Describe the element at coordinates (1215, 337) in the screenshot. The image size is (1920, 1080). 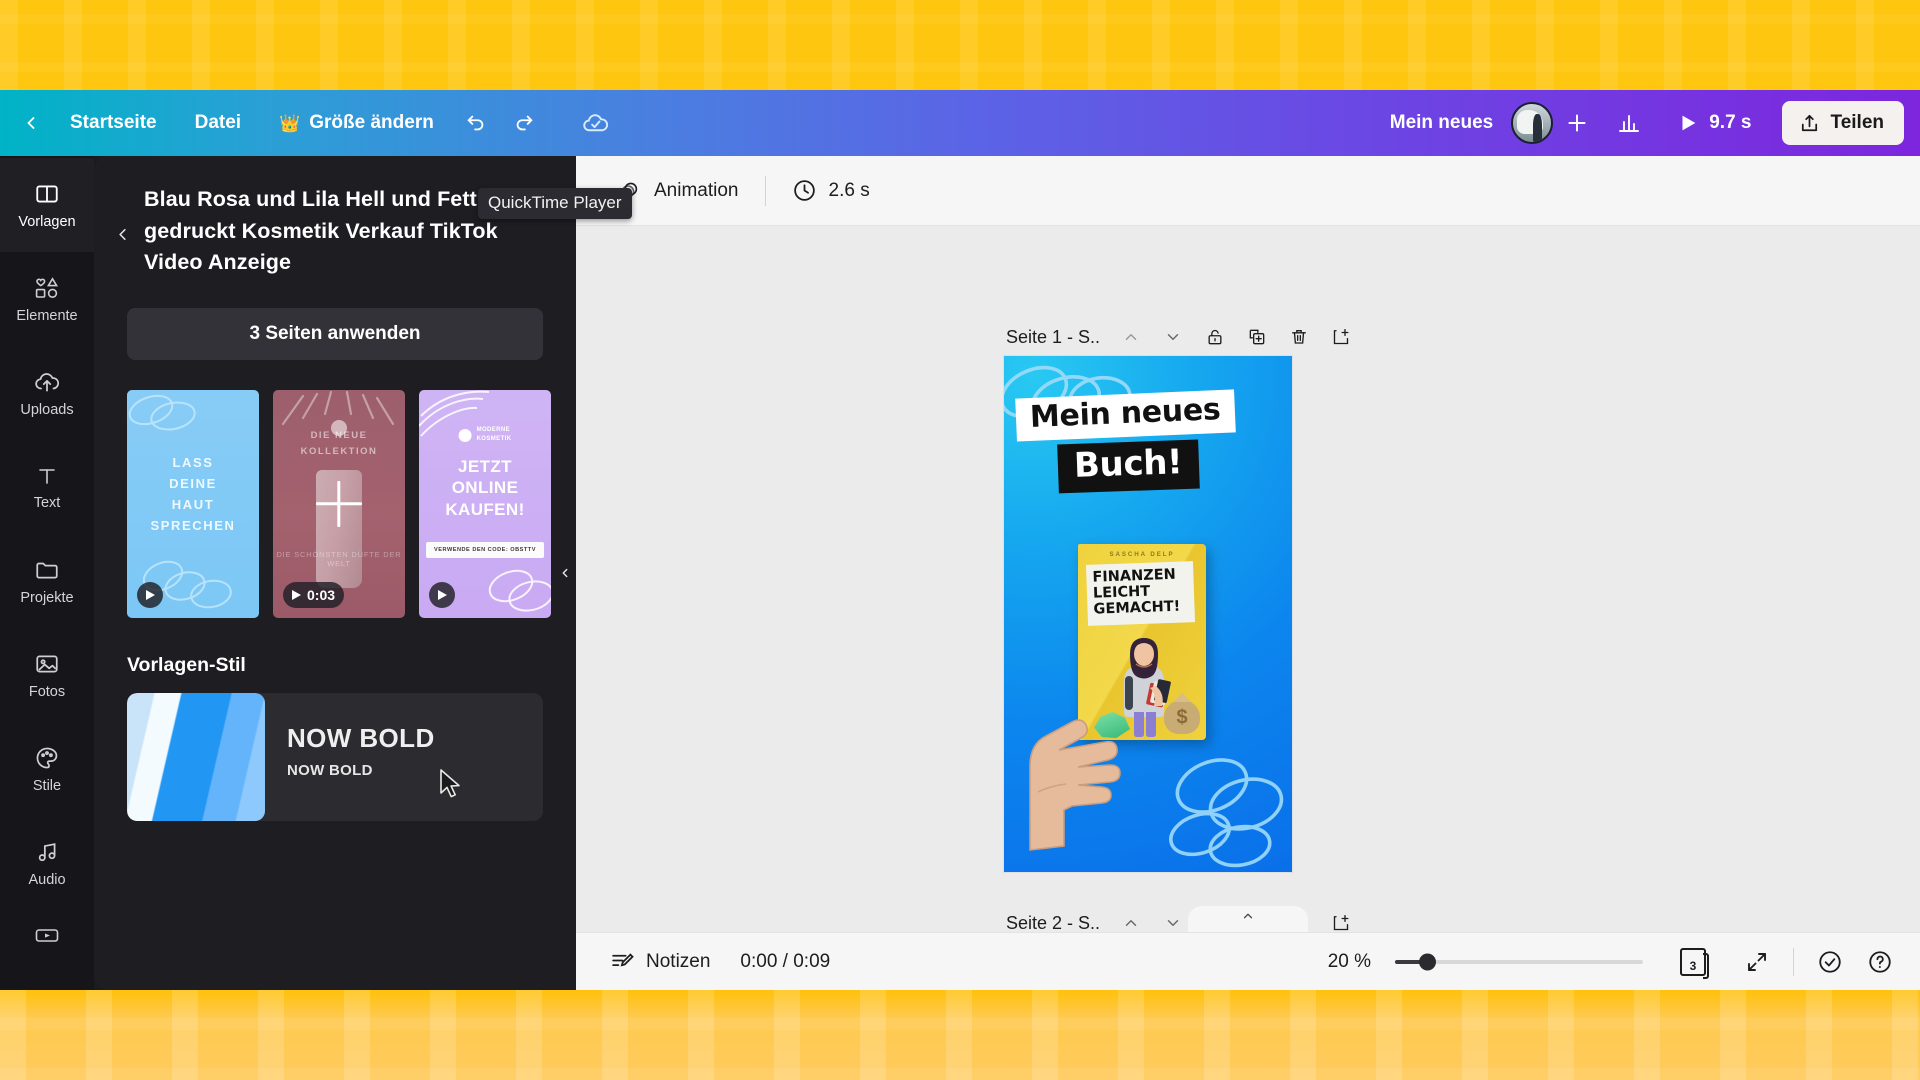
I see `page-1-lock-button` at that location.